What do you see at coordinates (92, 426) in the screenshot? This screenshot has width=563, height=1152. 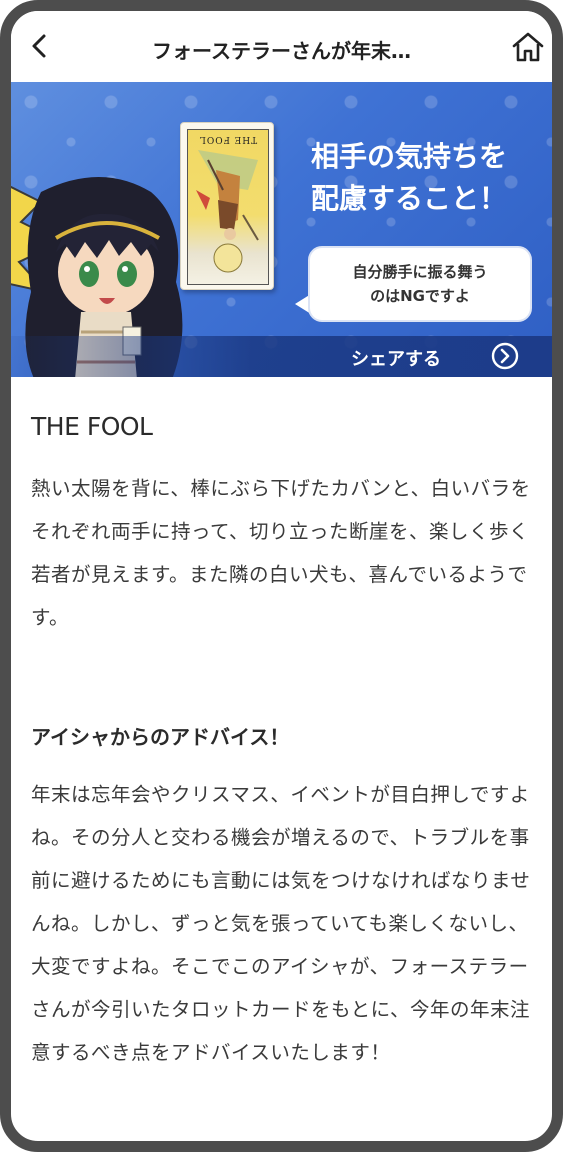 I see `card-name-heading: THE FOOL` at bounding box center [92, 426].